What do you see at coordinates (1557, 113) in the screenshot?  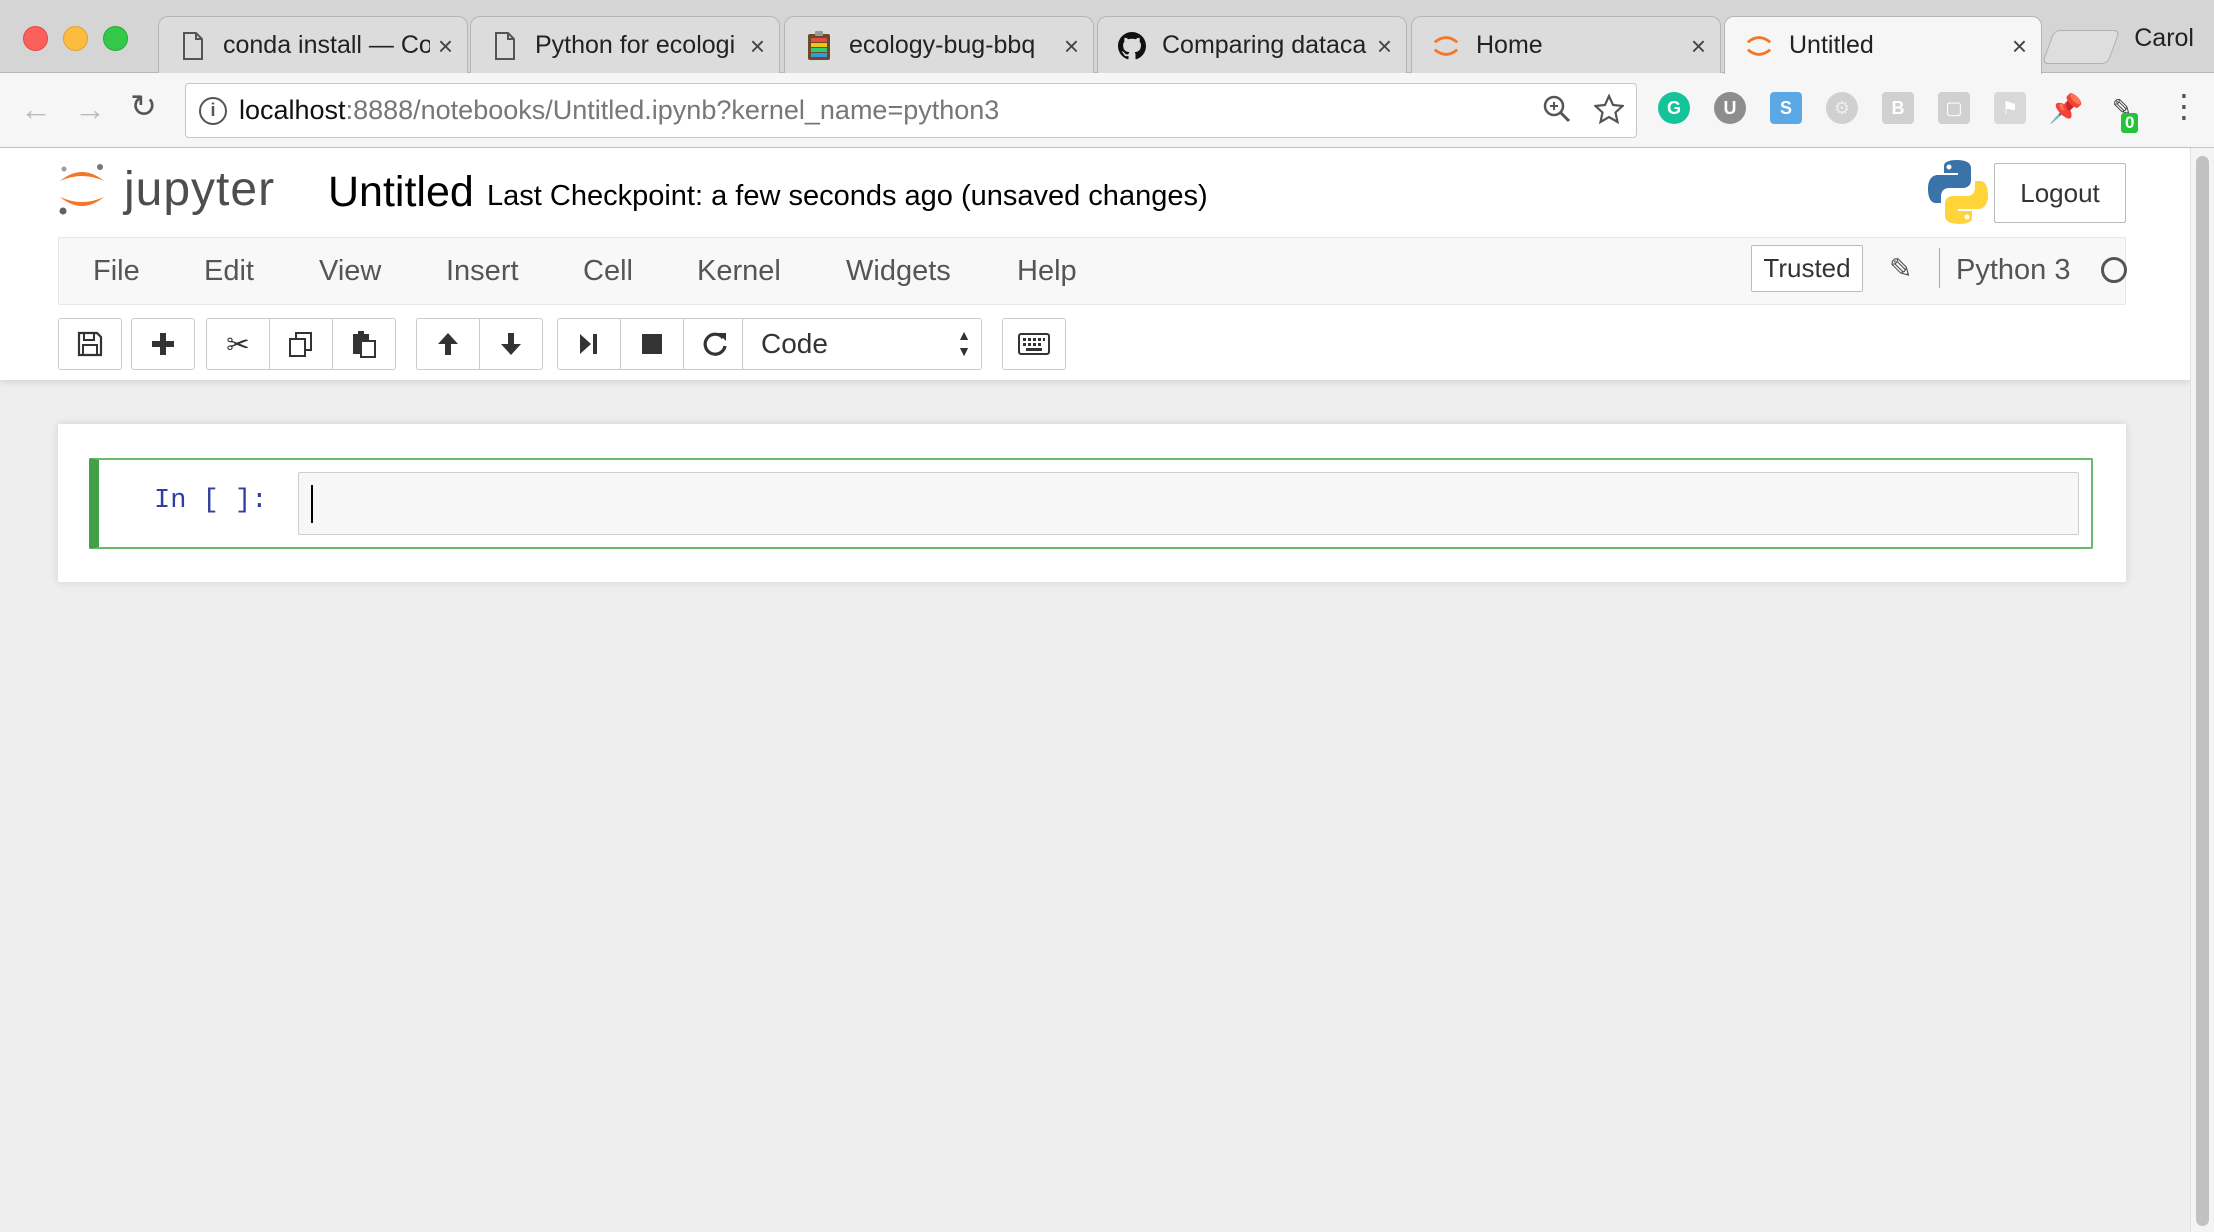 I see `zoom-icon` at bounding box center [1557, 113].